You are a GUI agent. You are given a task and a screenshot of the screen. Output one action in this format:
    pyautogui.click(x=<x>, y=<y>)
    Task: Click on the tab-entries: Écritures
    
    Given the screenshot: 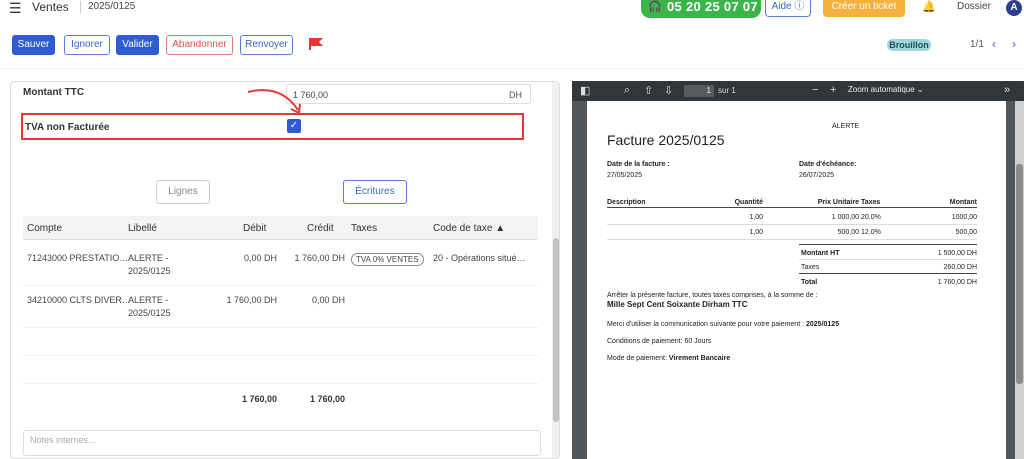 What is the action you would take?
    pyautogui.click(x=375, y=192)
    